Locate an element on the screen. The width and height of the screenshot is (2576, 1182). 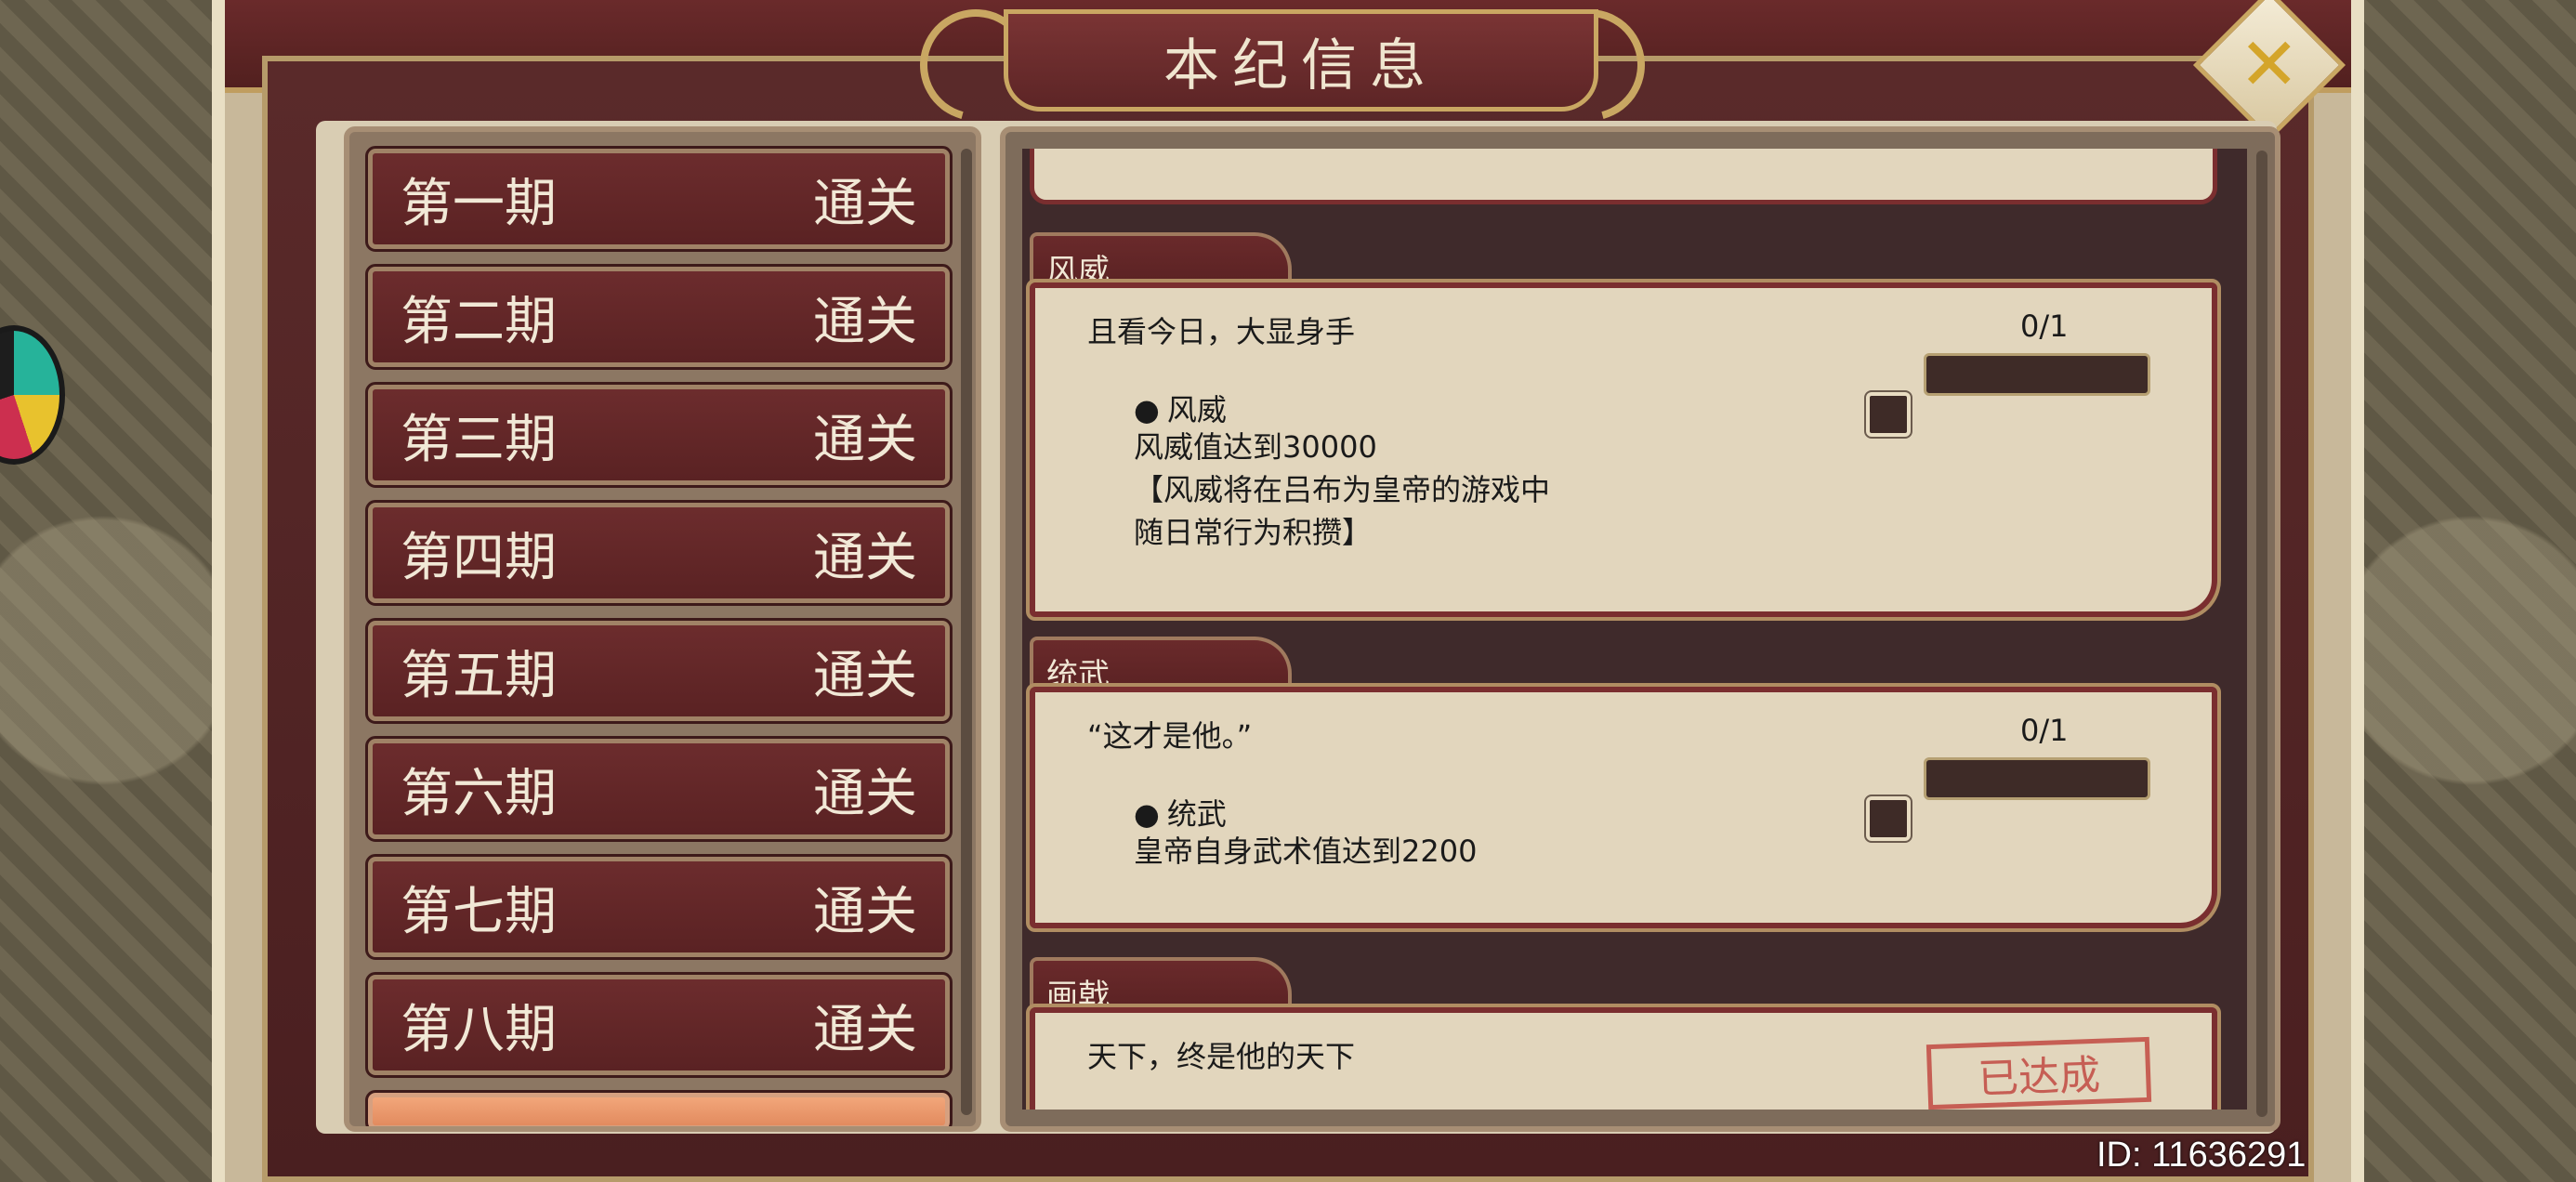
list-item-name: 第八期 is located at coordinates (479, 1029).